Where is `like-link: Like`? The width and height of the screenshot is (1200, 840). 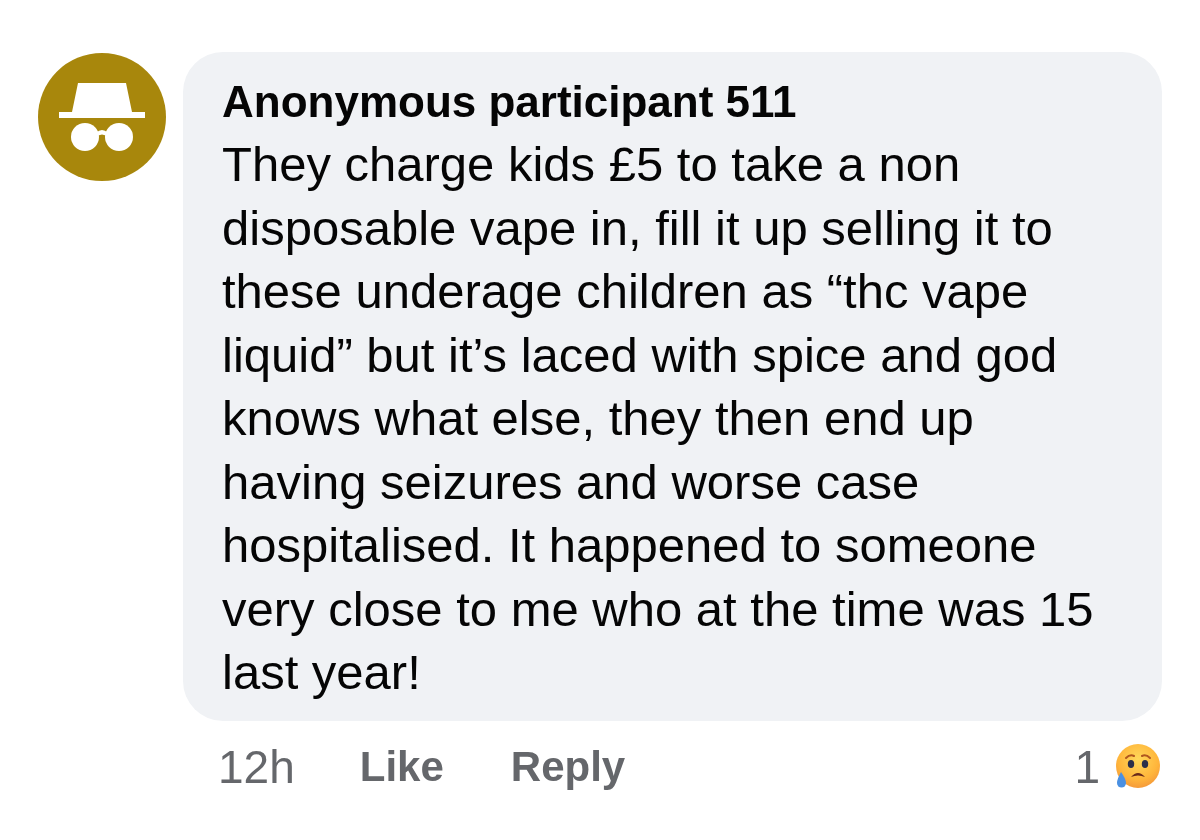 like-link: Like is located at coordinates (401, 766).